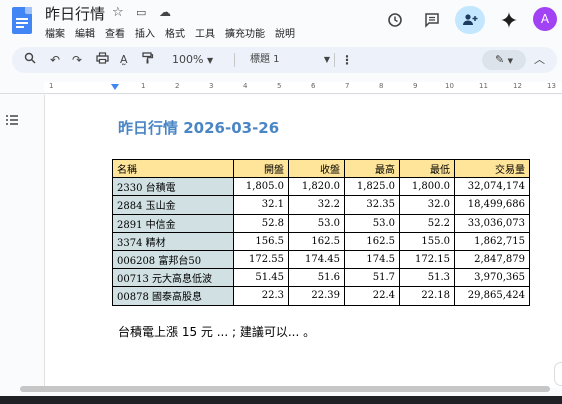  Describe the element at coordinates (372, 278) in the screenshot. I see `table-cell: 51.7` at that location.